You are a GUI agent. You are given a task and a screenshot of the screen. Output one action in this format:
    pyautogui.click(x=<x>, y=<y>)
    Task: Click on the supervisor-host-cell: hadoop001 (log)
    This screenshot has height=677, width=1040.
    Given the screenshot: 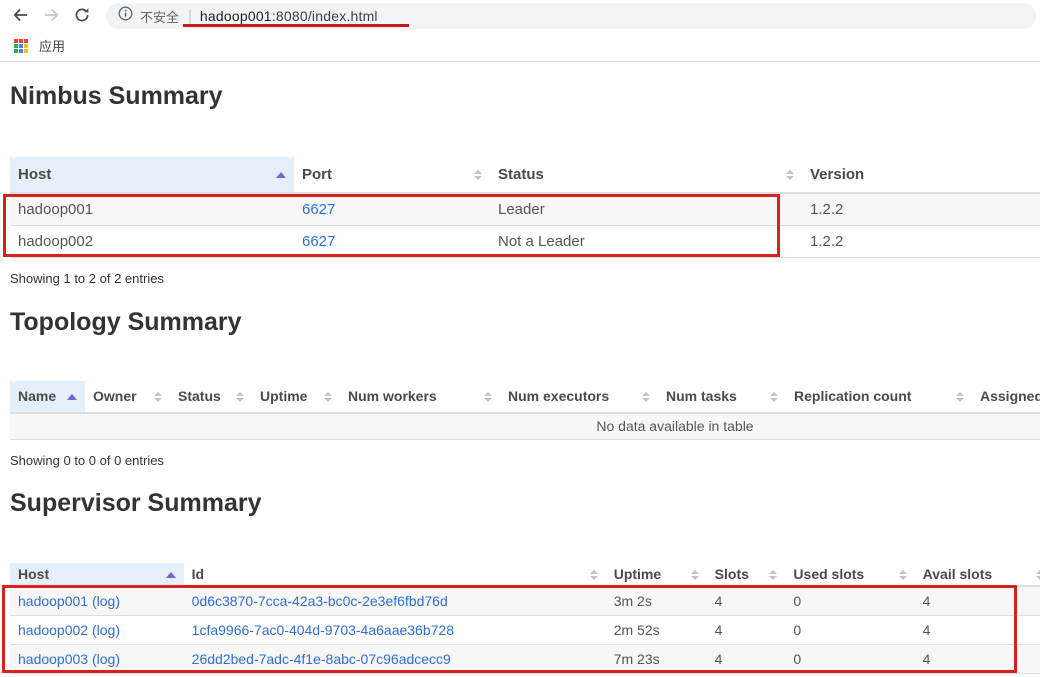 What is the action you would take?
    pyautogui.click(x=97, y=601)
    